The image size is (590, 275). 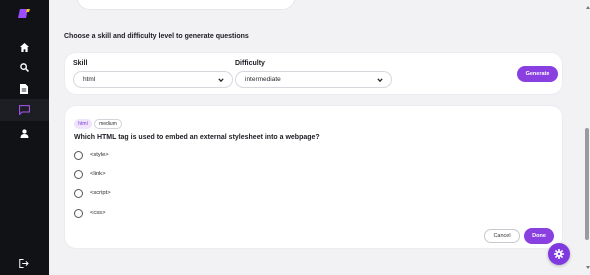 I want to click on answer-option-label: <css>, so click(x=98, y=213).